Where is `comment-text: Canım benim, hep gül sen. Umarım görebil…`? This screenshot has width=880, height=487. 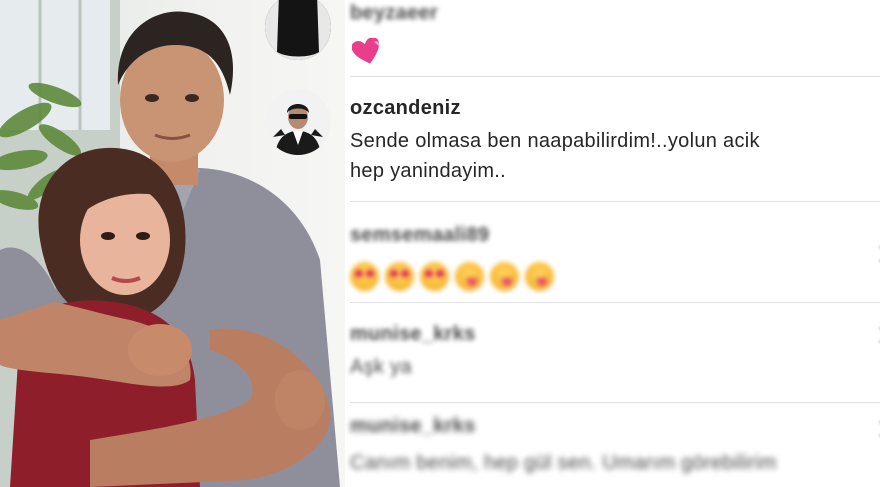 comment-text: Canım benim, hep gül sen. Umarım görebil… is located at coordinates (563, 463).